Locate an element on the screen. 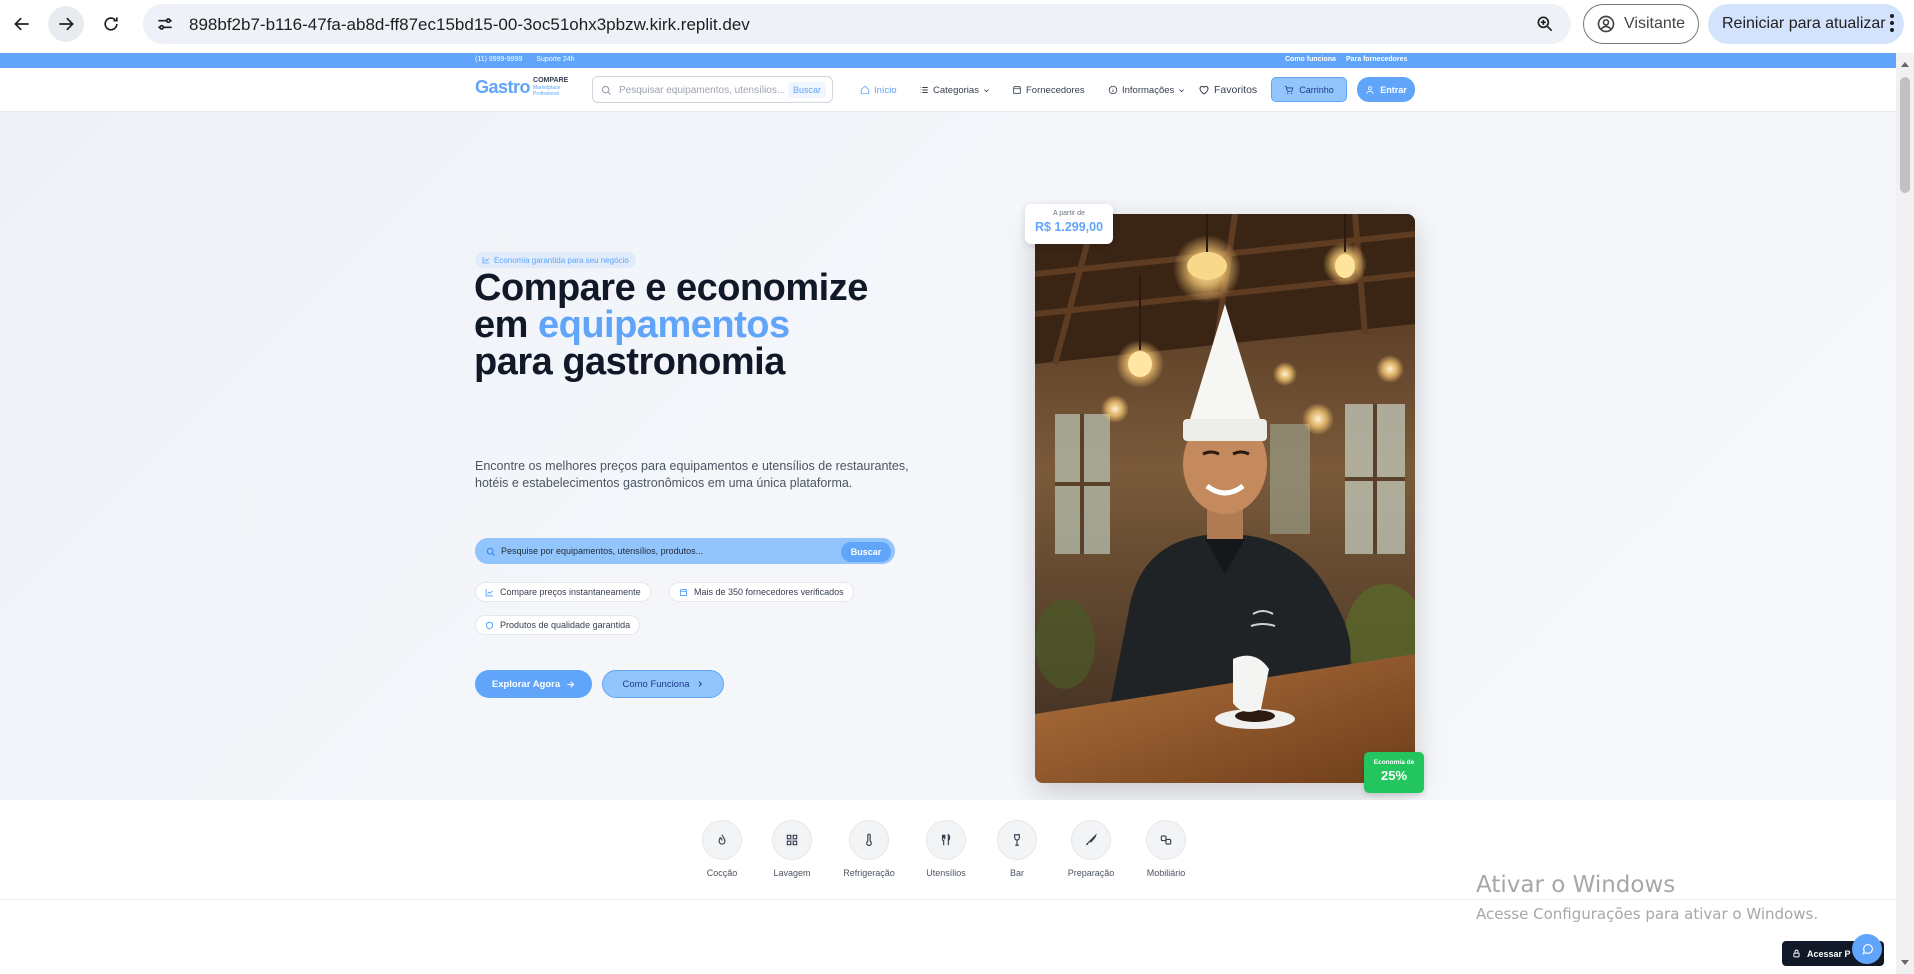 This screenshot has height=974, width=1914. reload-icon is located at coordinates (111, 24).